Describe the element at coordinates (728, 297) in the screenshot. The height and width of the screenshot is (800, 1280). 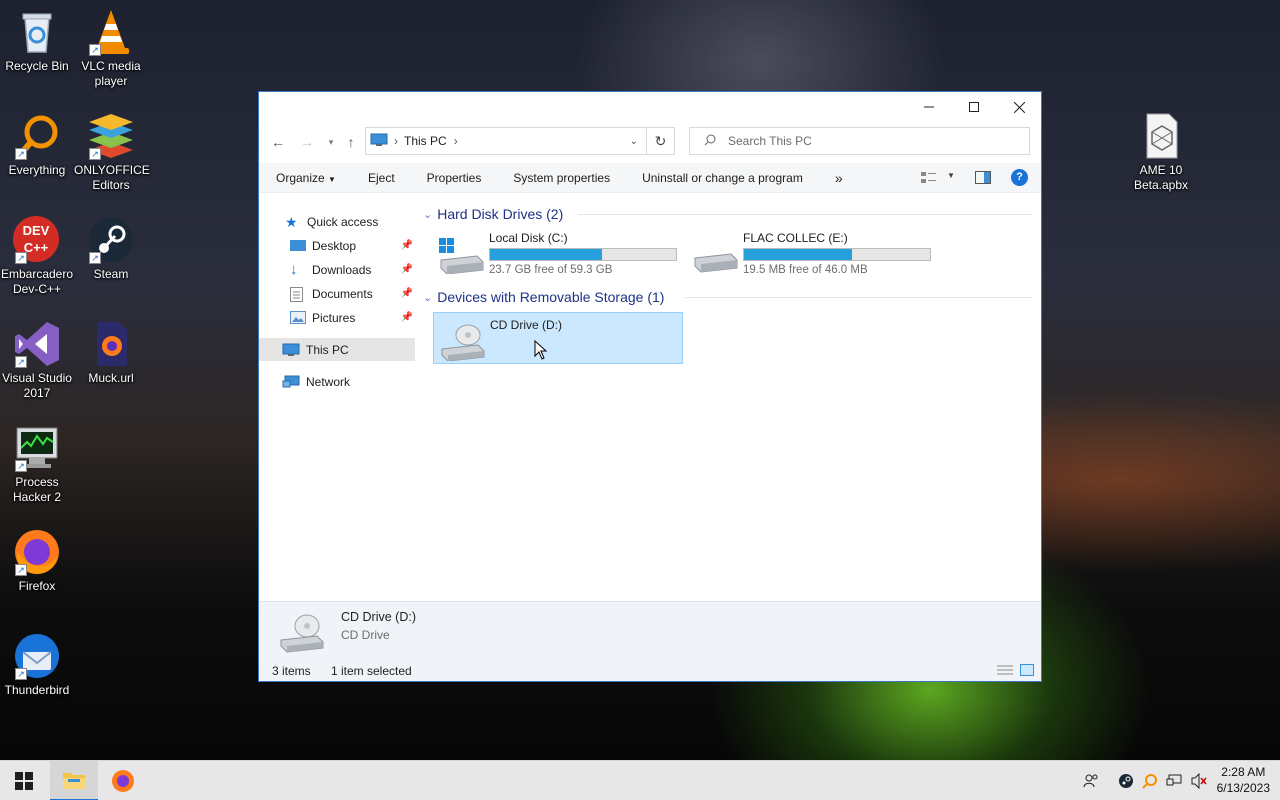
I see `group-header-removable: ⌄ Devices with Removable Storage (1)` at that location.